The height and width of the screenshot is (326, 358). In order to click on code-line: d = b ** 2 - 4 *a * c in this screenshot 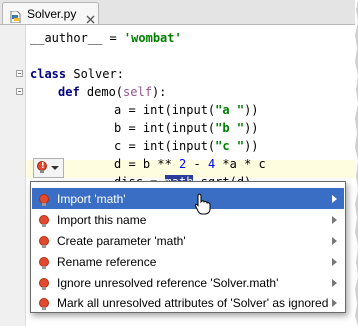, I will do `click(190, 164)`.